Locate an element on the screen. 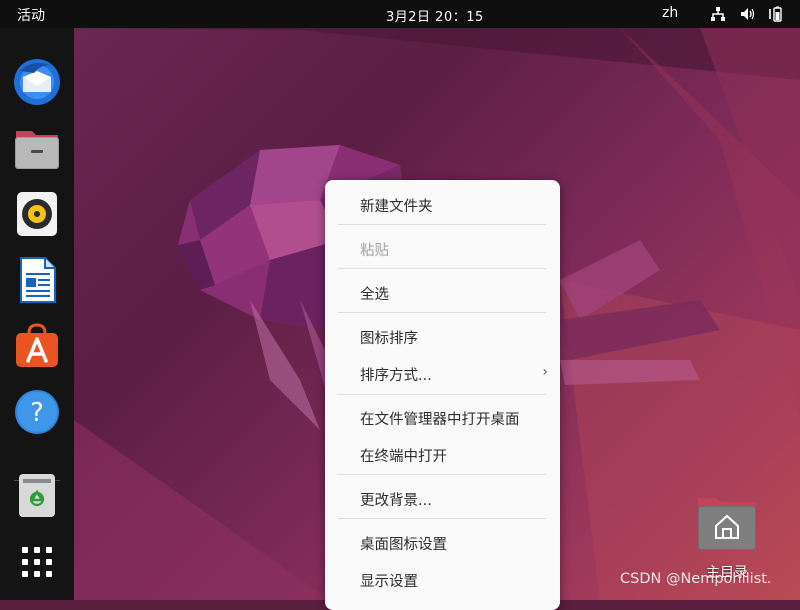 The height and width of the screenshot is (610, 800). menu-item-label: 全选 is located at coordinates (374, 295).